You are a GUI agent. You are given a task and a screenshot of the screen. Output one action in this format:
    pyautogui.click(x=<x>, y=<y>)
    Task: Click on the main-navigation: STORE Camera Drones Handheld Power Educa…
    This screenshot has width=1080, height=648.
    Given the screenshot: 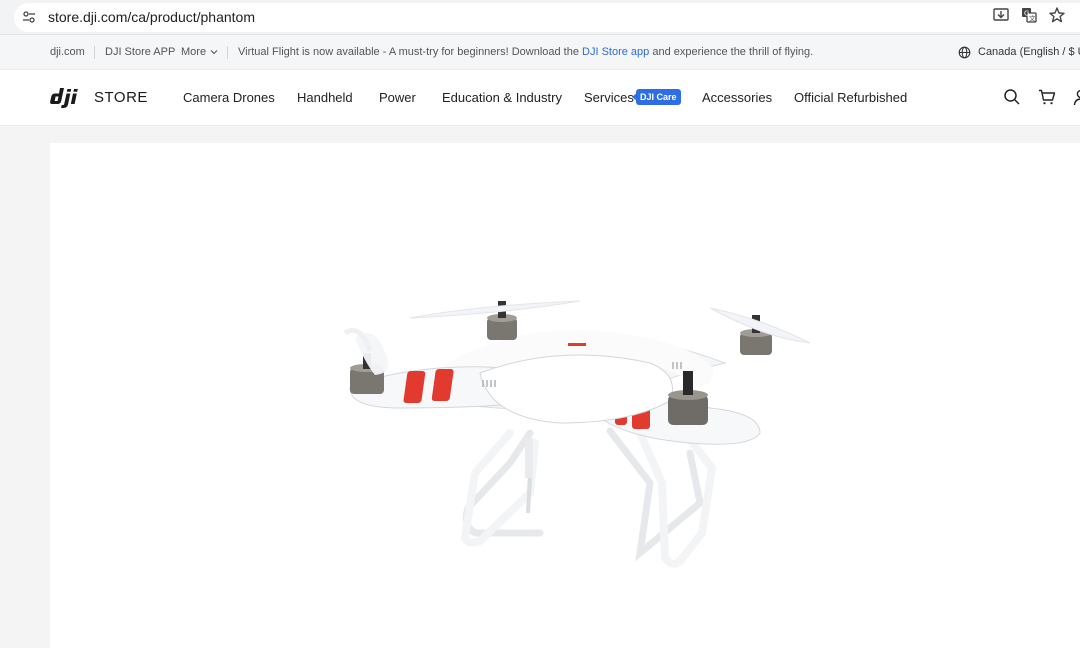 What is the action you would take?
    pyautogui.click(x=540, y=98)
    